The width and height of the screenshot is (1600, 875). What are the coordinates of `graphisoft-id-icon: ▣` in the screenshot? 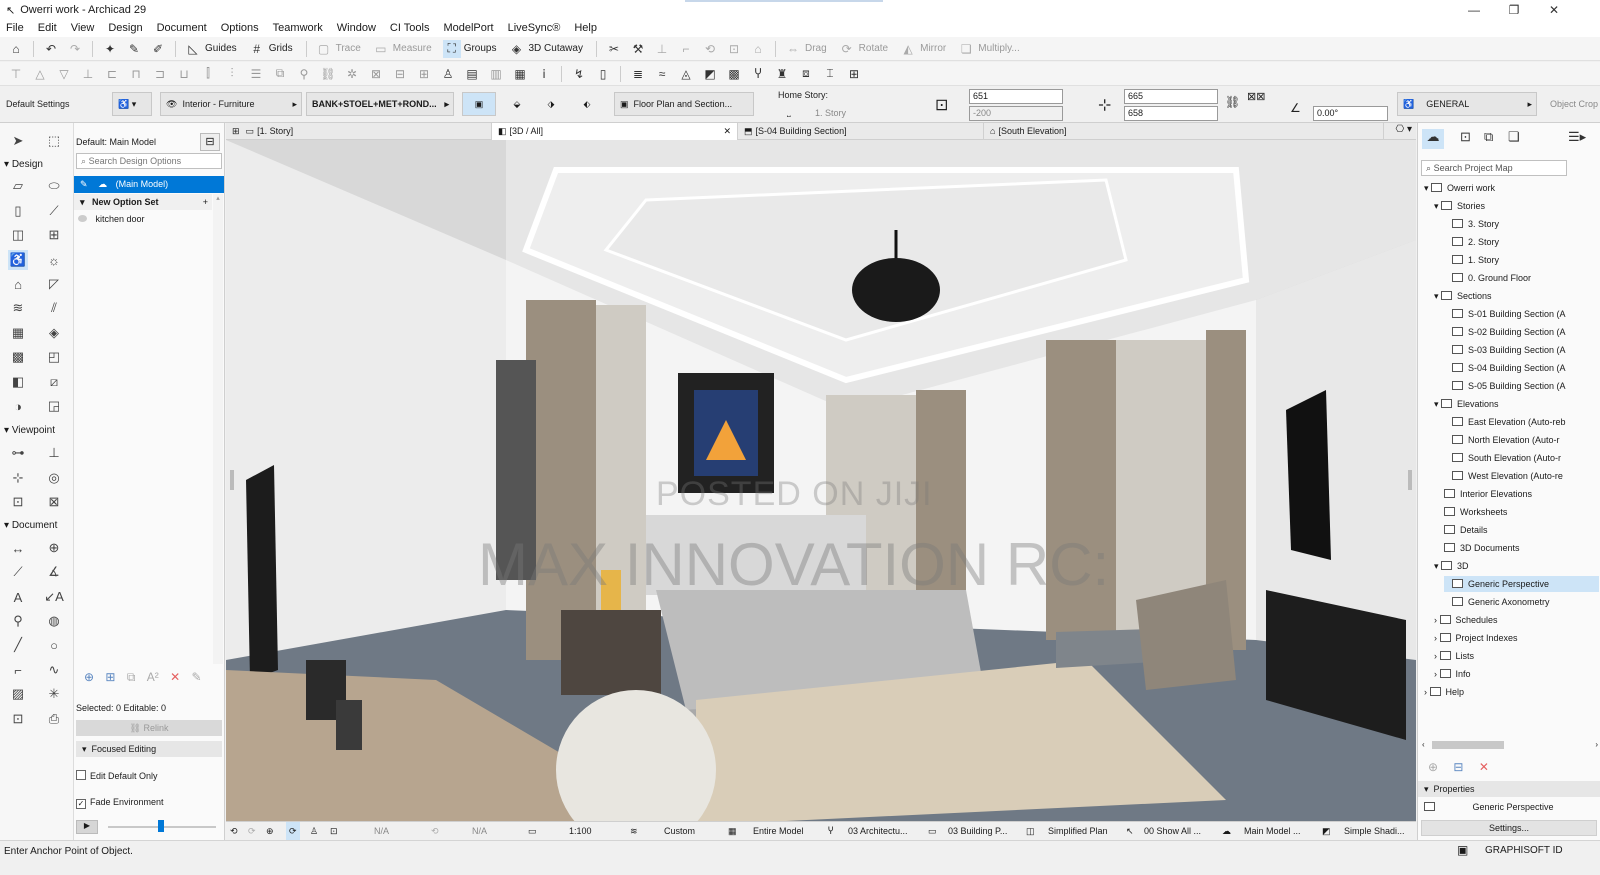 It's located at (1462, 850).